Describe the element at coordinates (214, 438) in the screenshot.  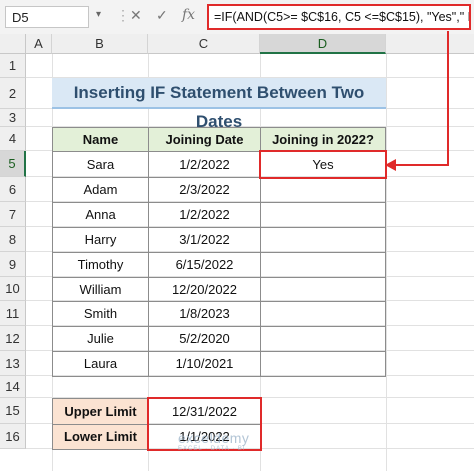
I see `watermark-brand: exceldemy` at that location.